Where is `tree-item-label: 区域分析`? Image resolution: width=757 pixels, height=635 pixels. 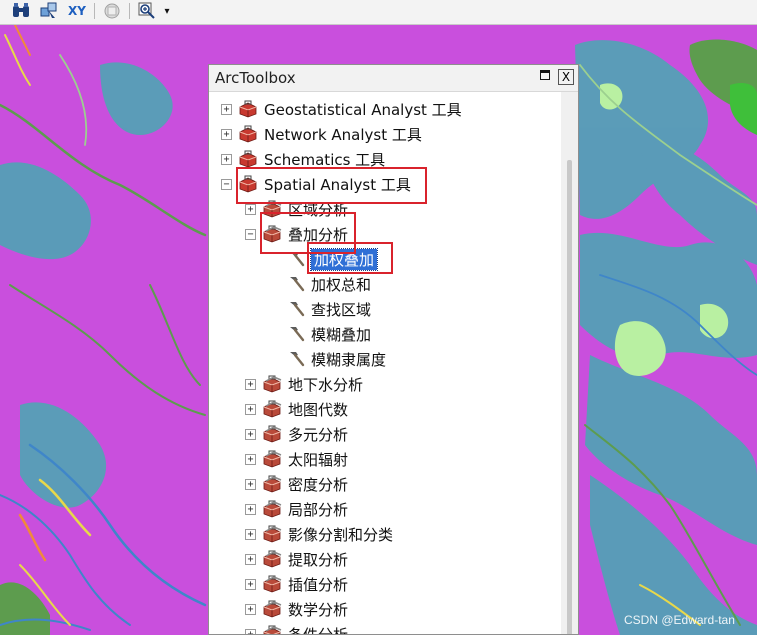
tree-item-label: 区域分析 is located at coordinates (318, 209).